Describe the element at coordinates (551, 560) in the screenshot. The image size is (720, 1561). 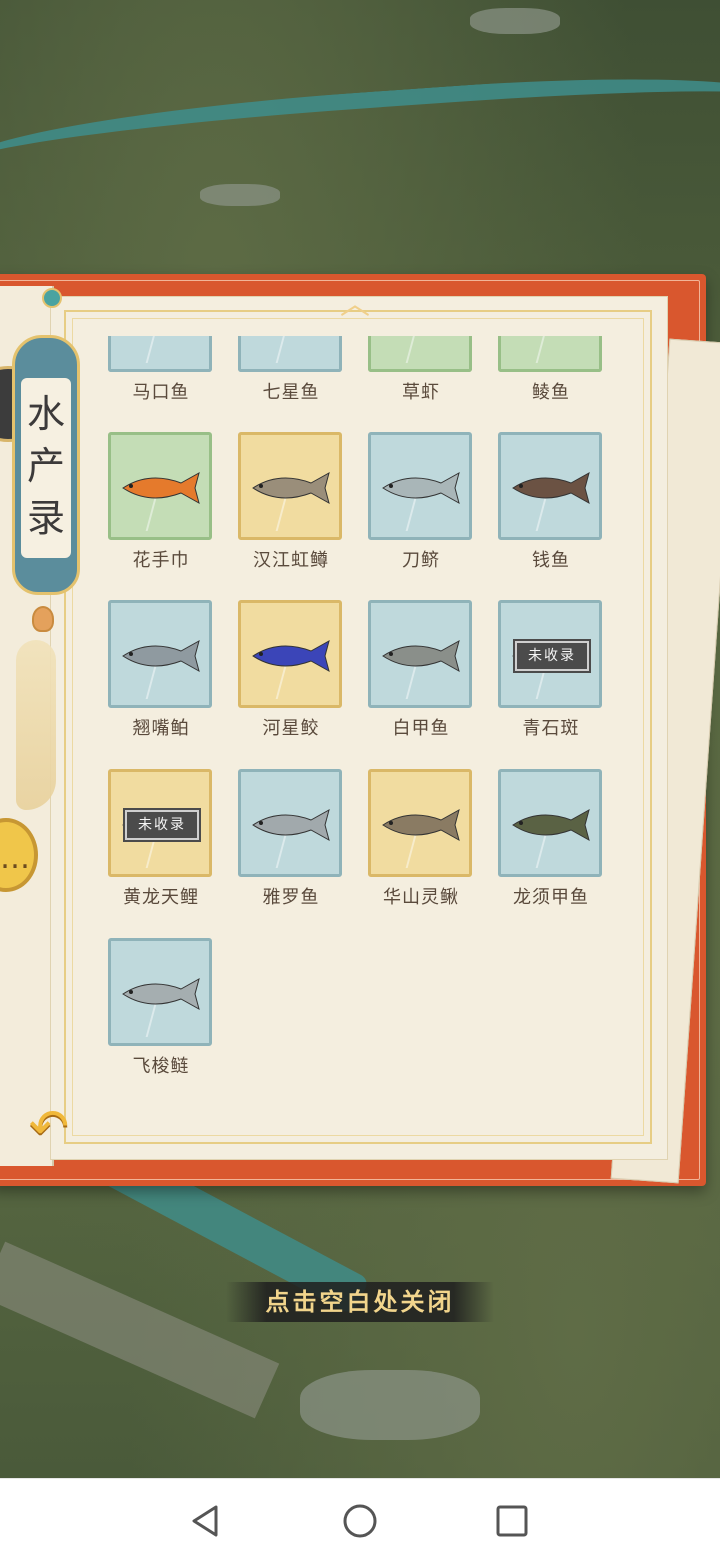
I see `fish-name: 钱鱼` at that location.